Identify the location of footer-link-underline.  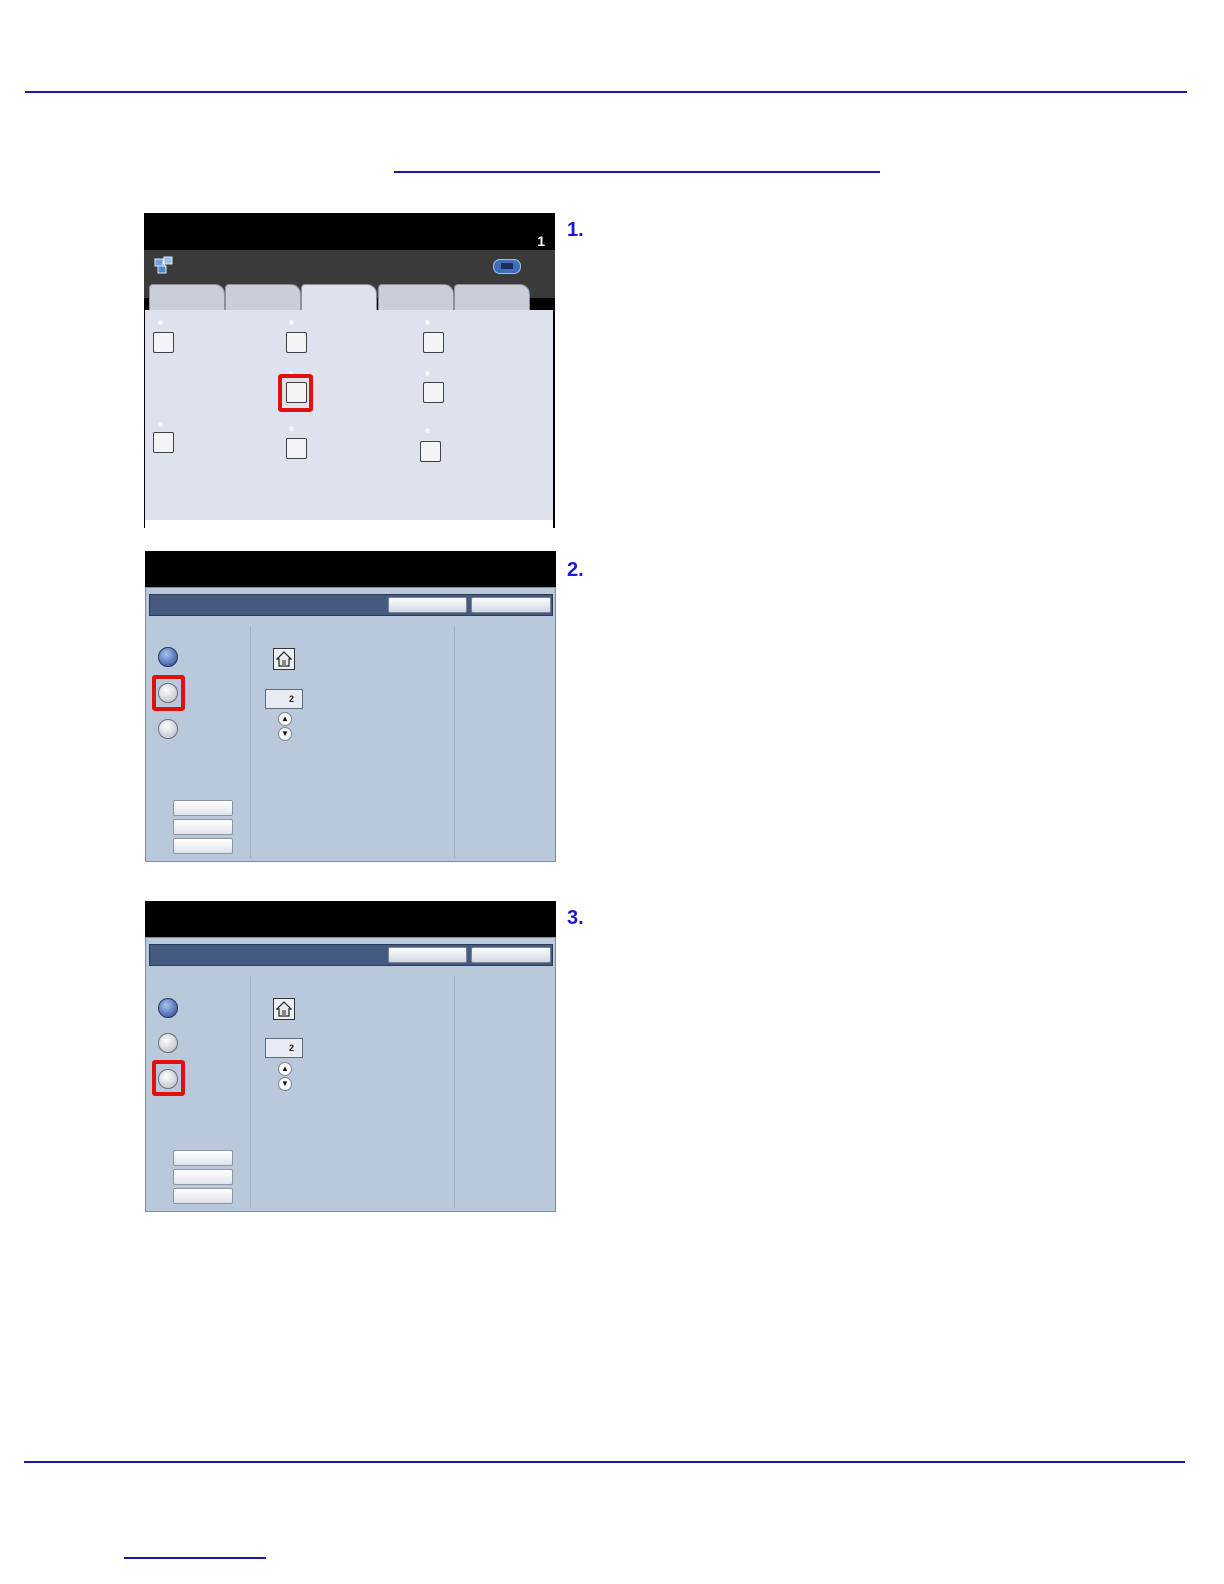
(195, 1558).